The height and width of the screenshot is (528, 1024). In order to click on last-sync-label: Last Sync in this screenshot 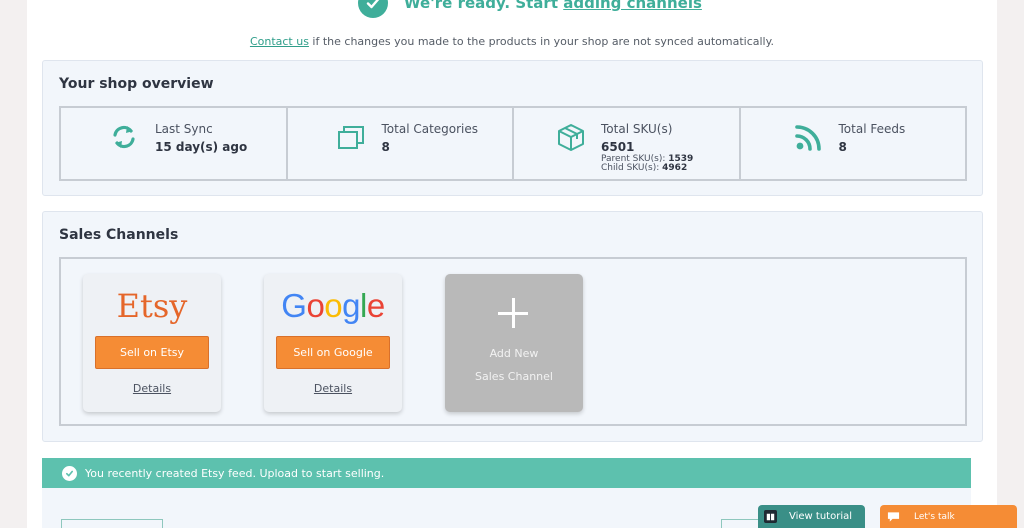, I will do `click(184, 129)`.